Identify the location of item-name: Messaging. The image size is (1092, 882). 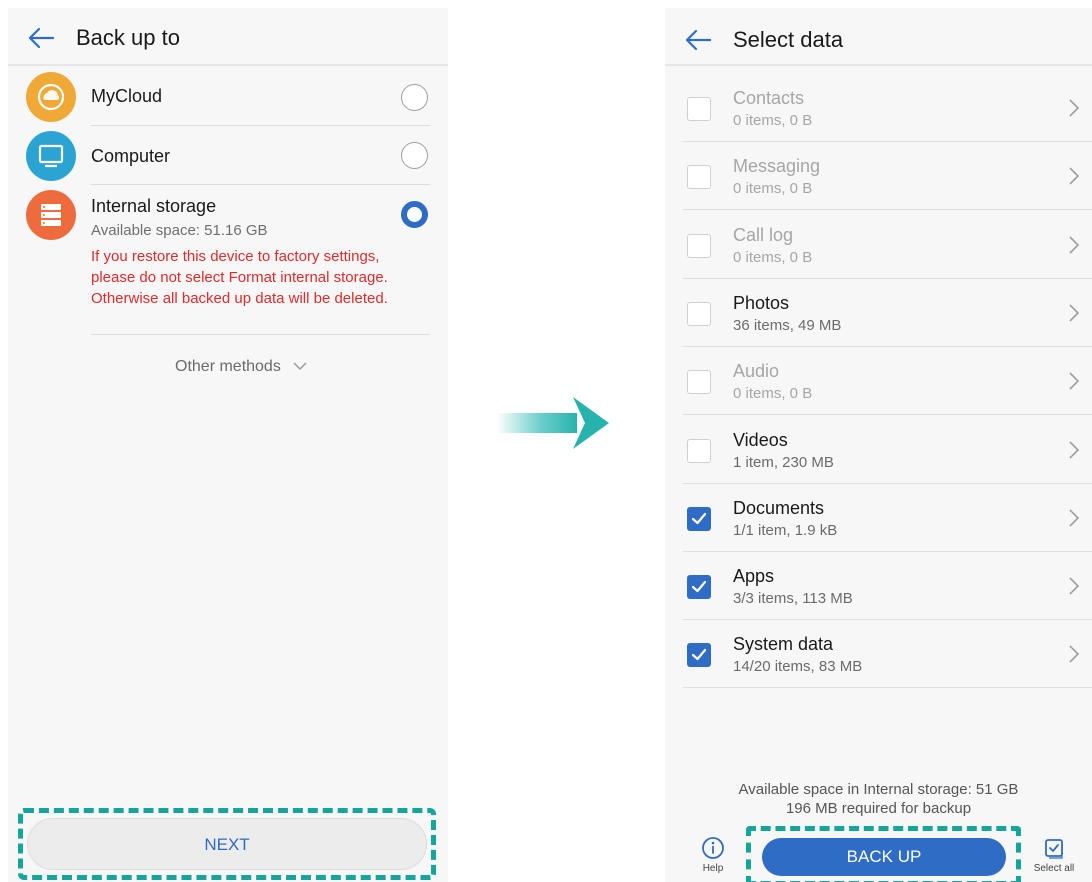
(777, 166).